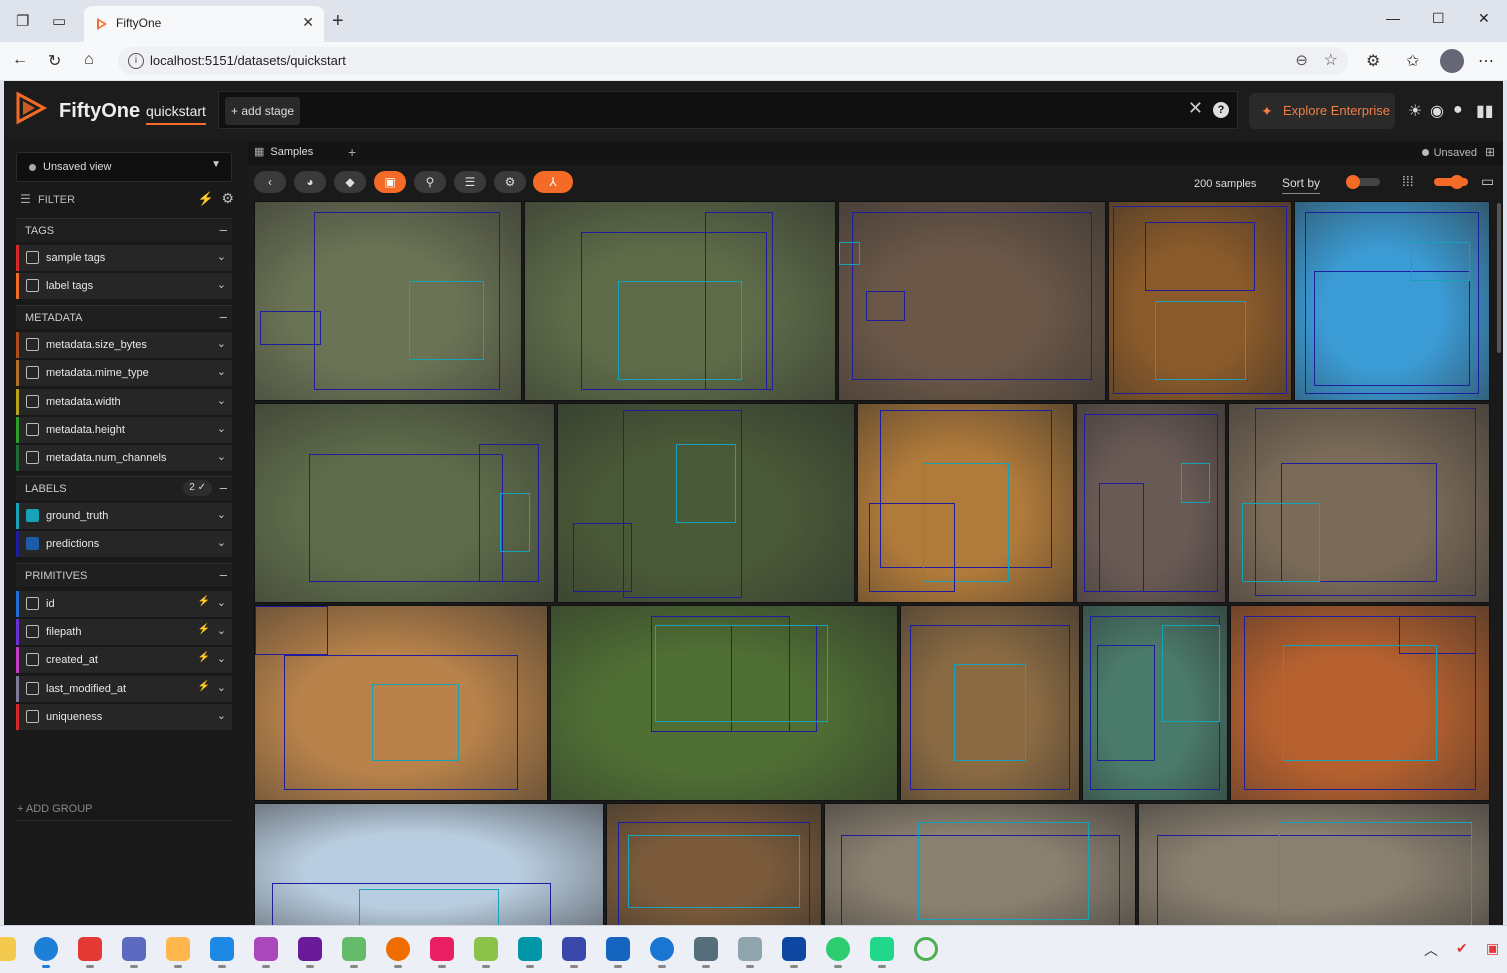  I want to click on sort-order-toggle, so click(1363, 182).